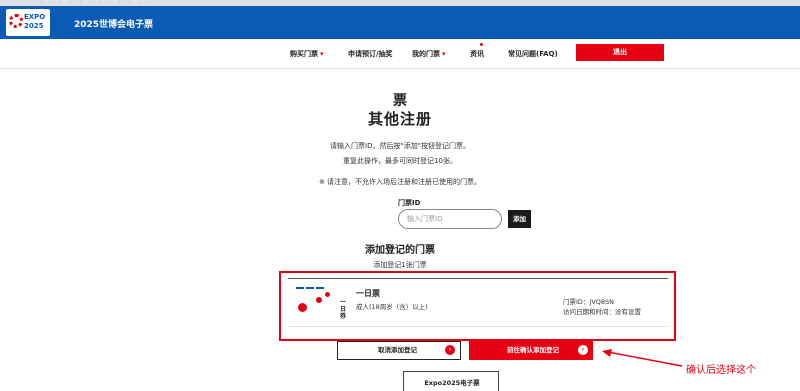 The height and width of the screenshot is (391, 800). I want to click on instruction-text: 请输入门票ID，然后按"添加"按钮登记门票。, so click(400, 146).